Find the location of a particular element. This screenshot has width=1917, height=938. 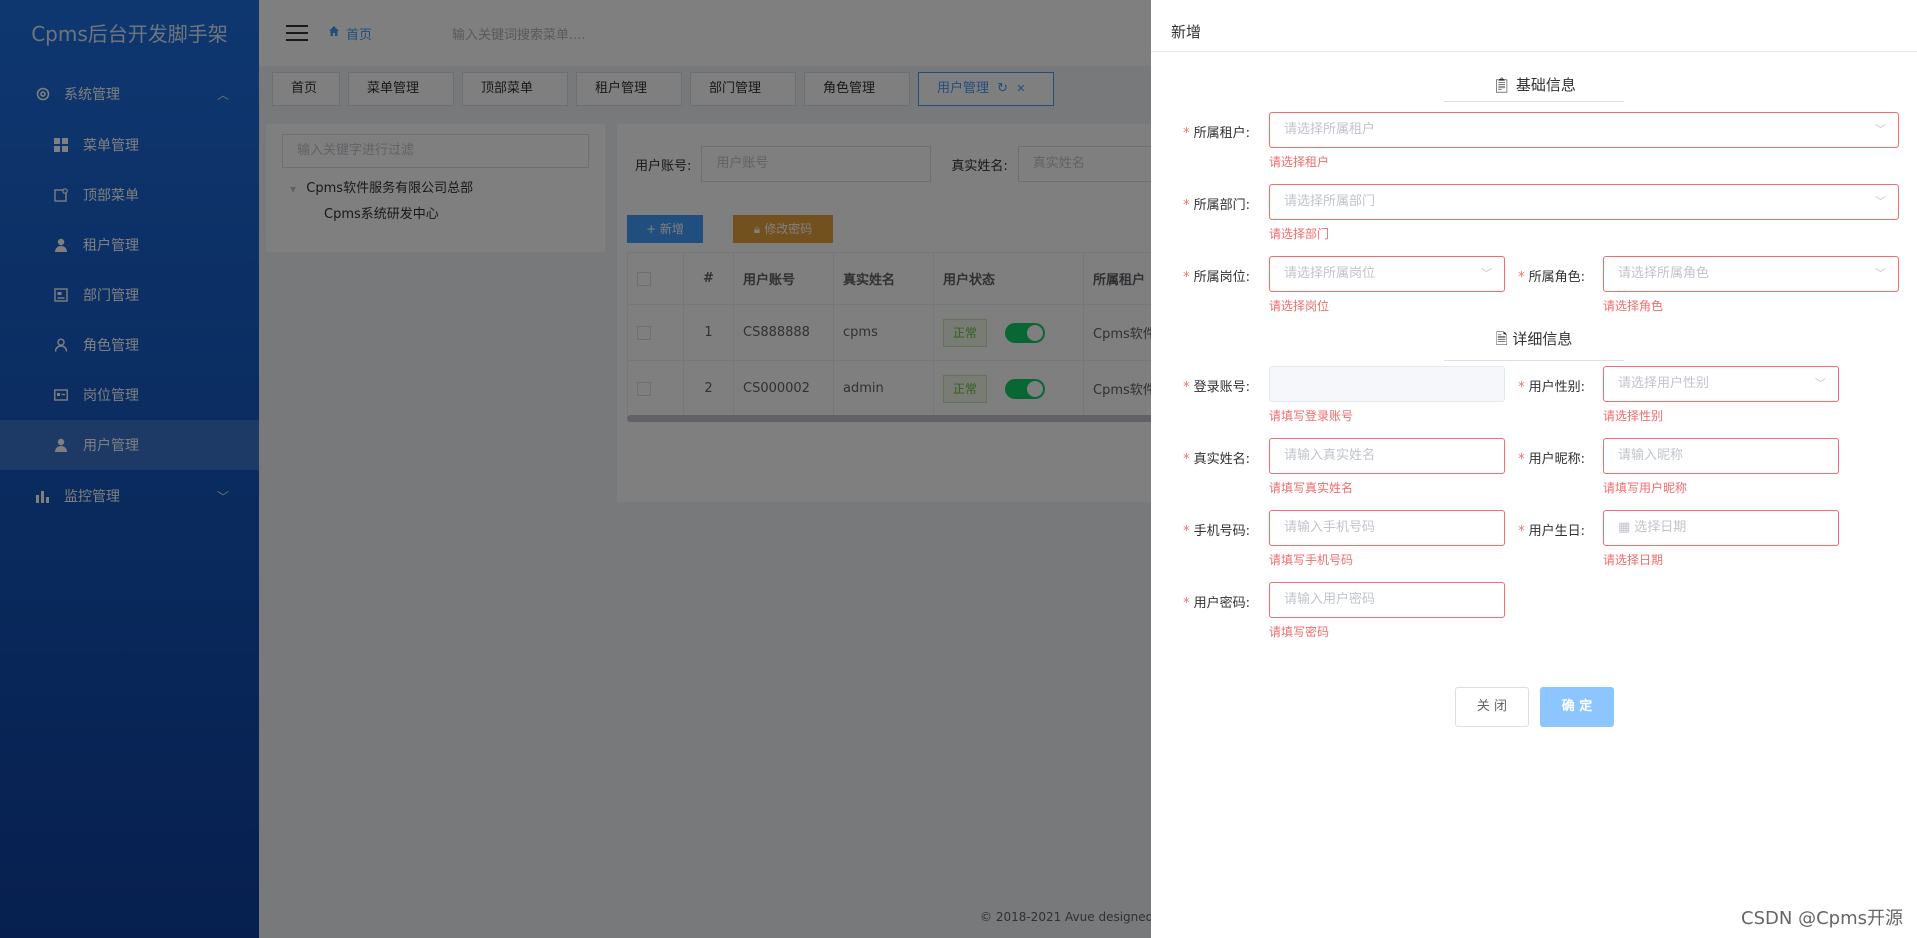

realname-label: * 真实姓名: is located at coordinates (1216, 459).